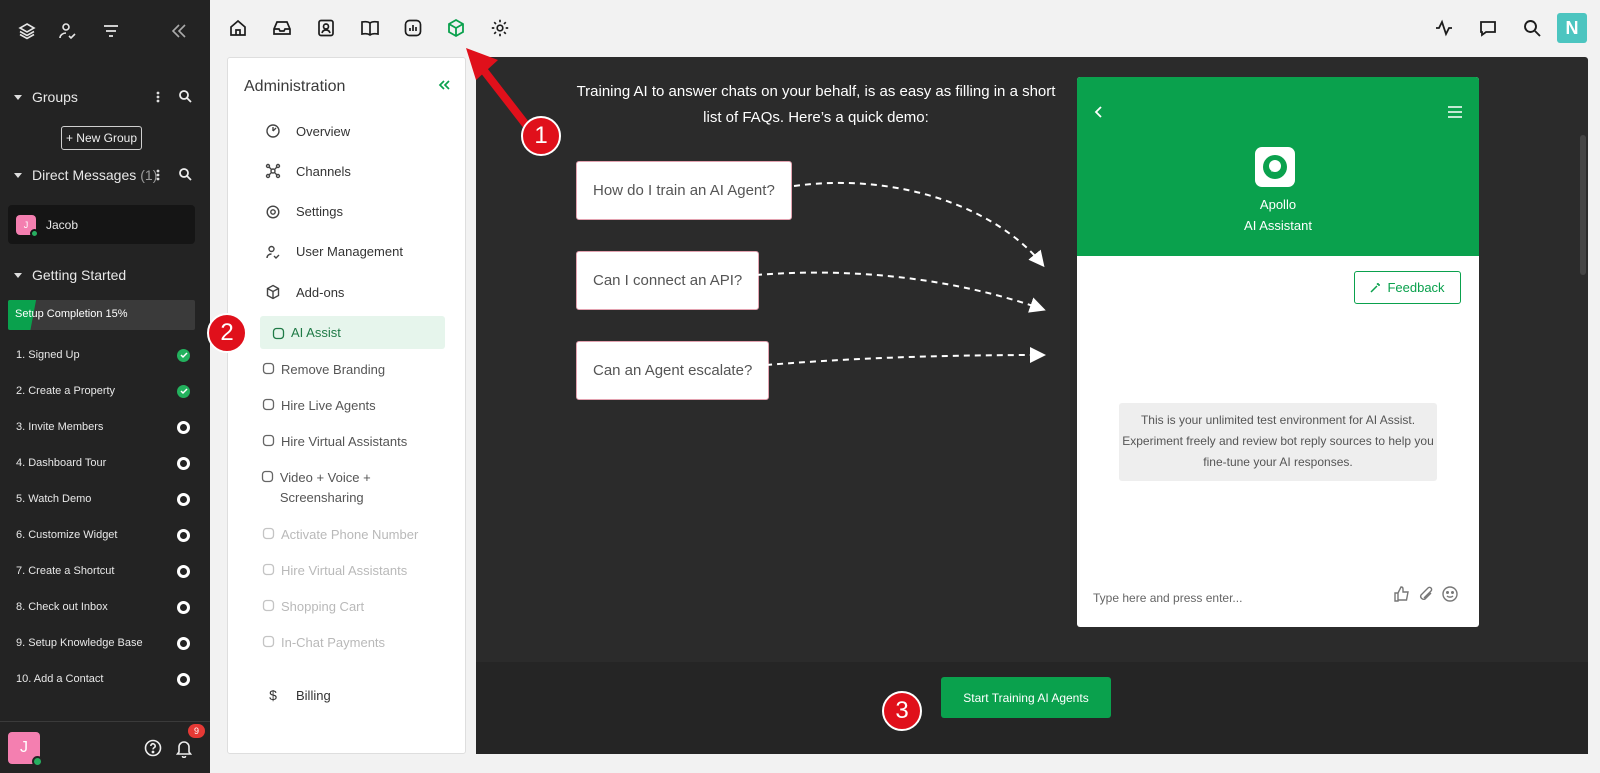  What do you see at coordinates (1444, 28) in the screenshot?
I see `activity-icon` at bounding box center [1444, 28].